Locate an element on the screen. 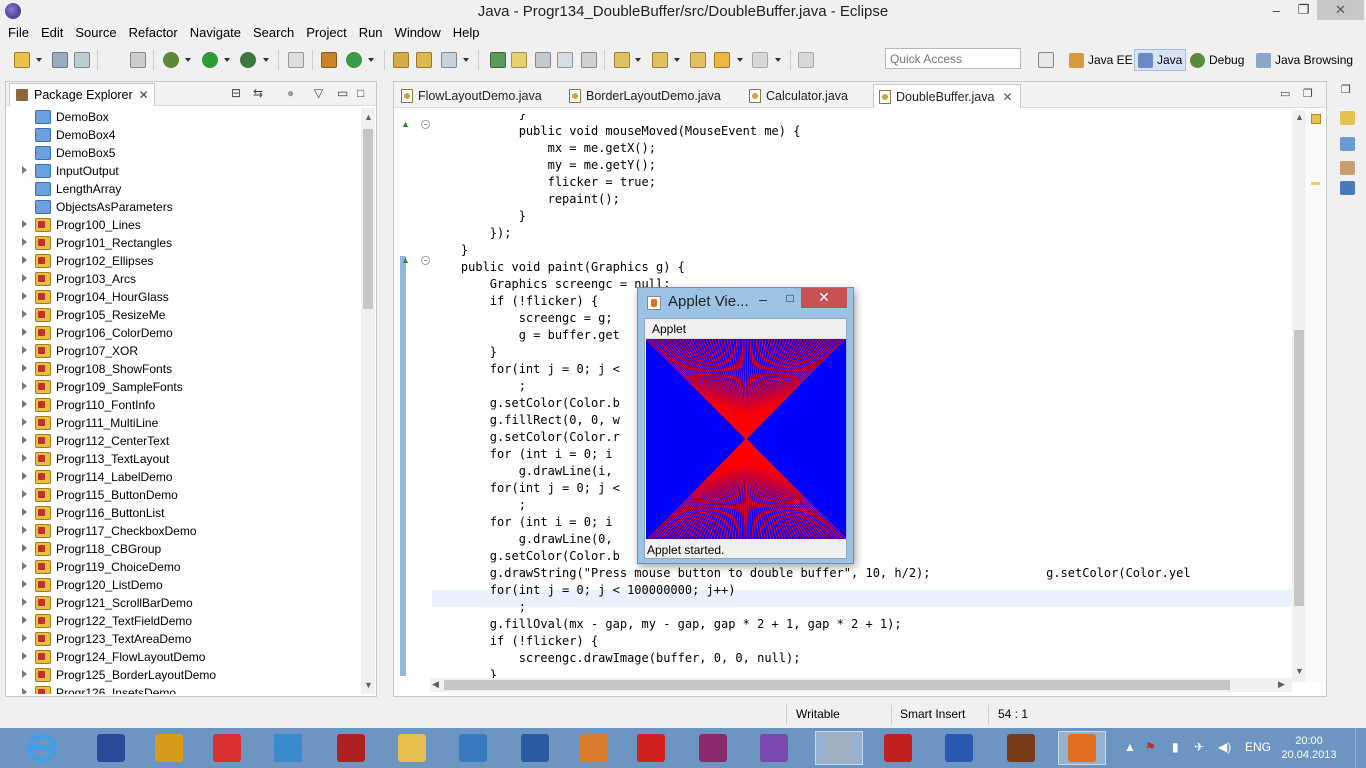  tree-item: DemoBox5 is located at coordinates (182, 153).